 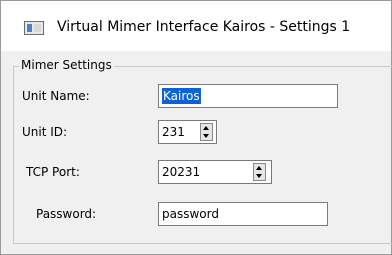 What do you see at coordinates (181, 172) in the screenshot?
I see `tcp-port-value: 20231` at bounding box center [181, 172].